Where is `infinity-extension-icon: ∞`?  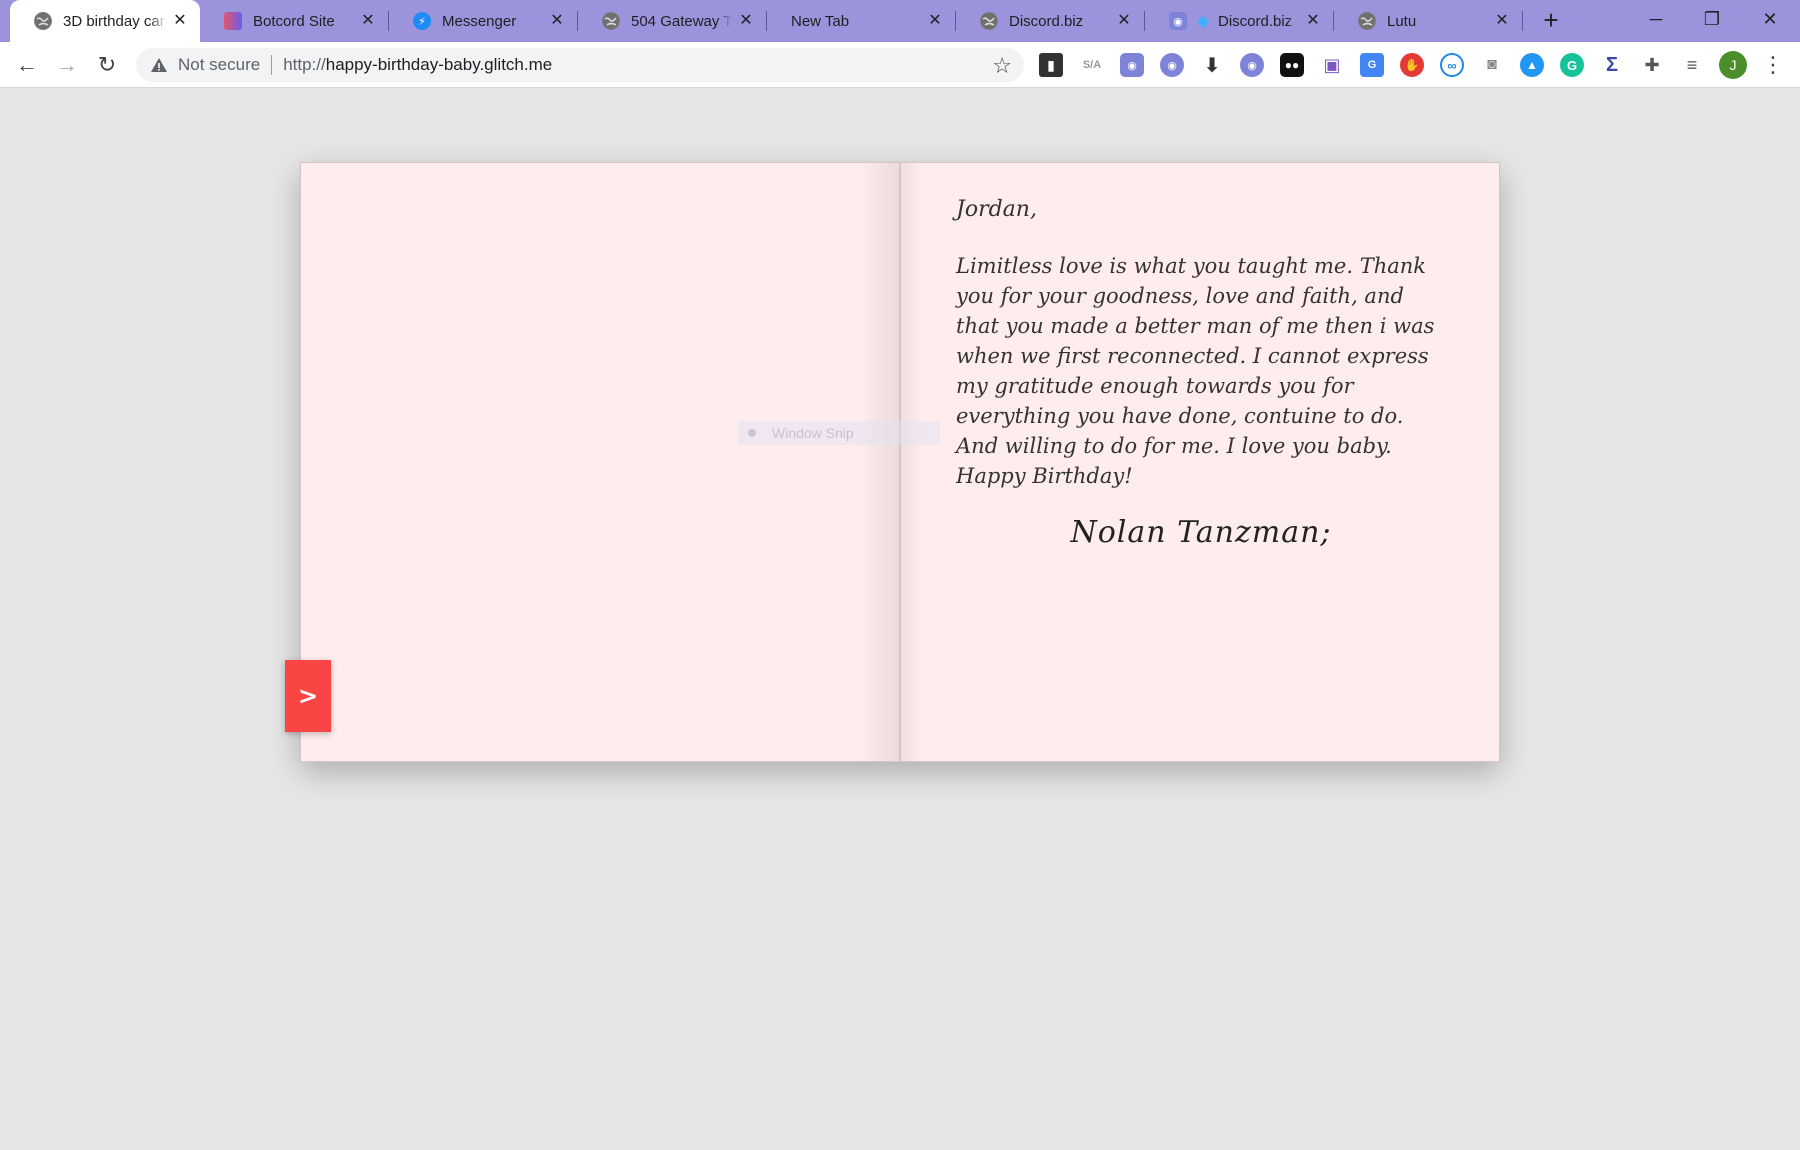 infinity-extension-icon: ∞ is located at coordinates (1452, 65).